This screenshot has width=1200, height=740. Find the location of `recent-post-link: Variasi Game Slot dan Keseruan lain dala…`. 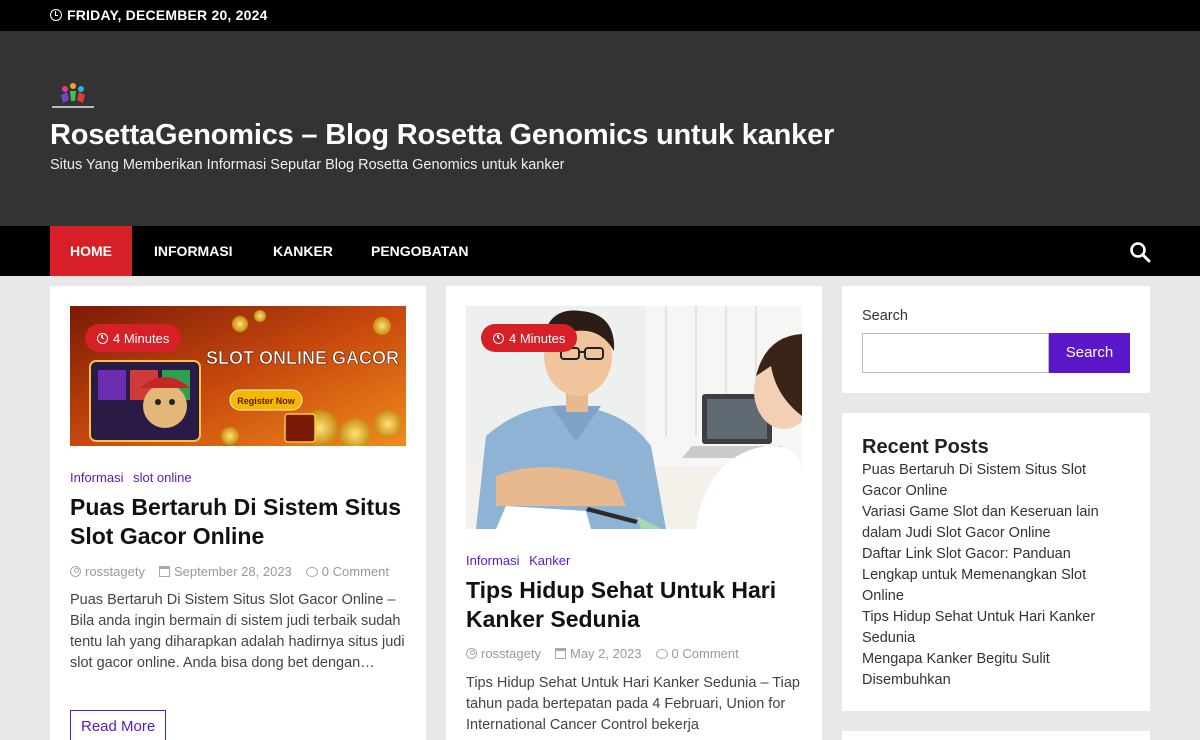

recent-post-link: Variasi Game Slot dan Keseruan lain dala… is located at coordinates (993, 523).